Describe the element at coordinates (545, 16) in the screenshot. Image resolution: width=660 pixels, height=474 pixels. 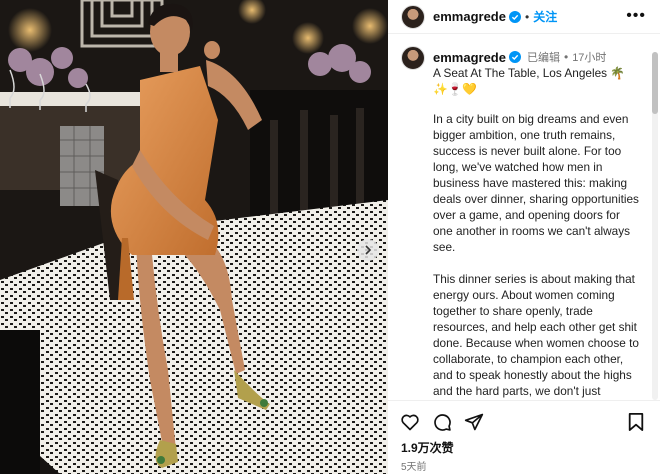
I see `follow-button: 关注` at that location.